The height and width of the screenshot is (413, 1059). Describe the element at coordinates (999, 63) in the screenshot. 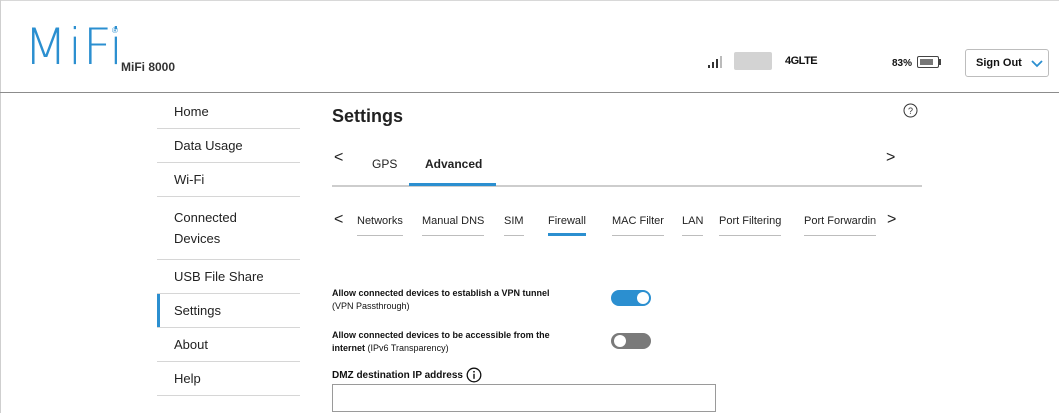

I see `sign-out-label: Sign Out` at that location.